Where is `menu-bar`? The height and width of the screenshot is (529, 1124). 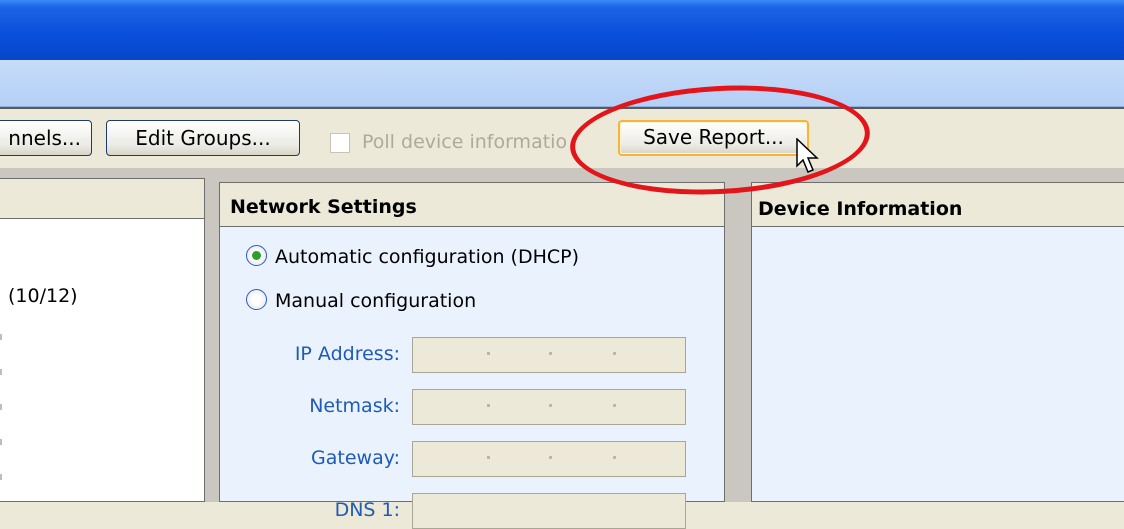
menu-bar is located at coordinates (562, 83).